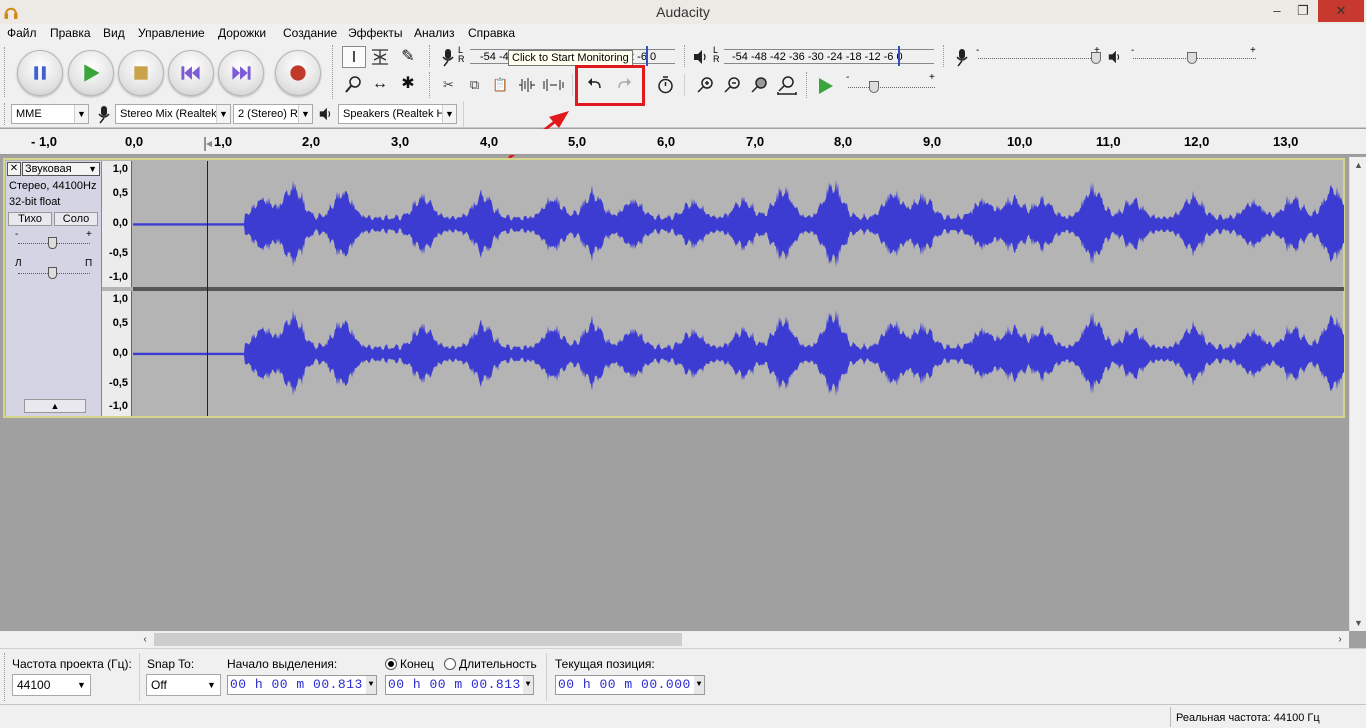  I want to click on scroll-down-icon: ▼, so click(1358, 623).